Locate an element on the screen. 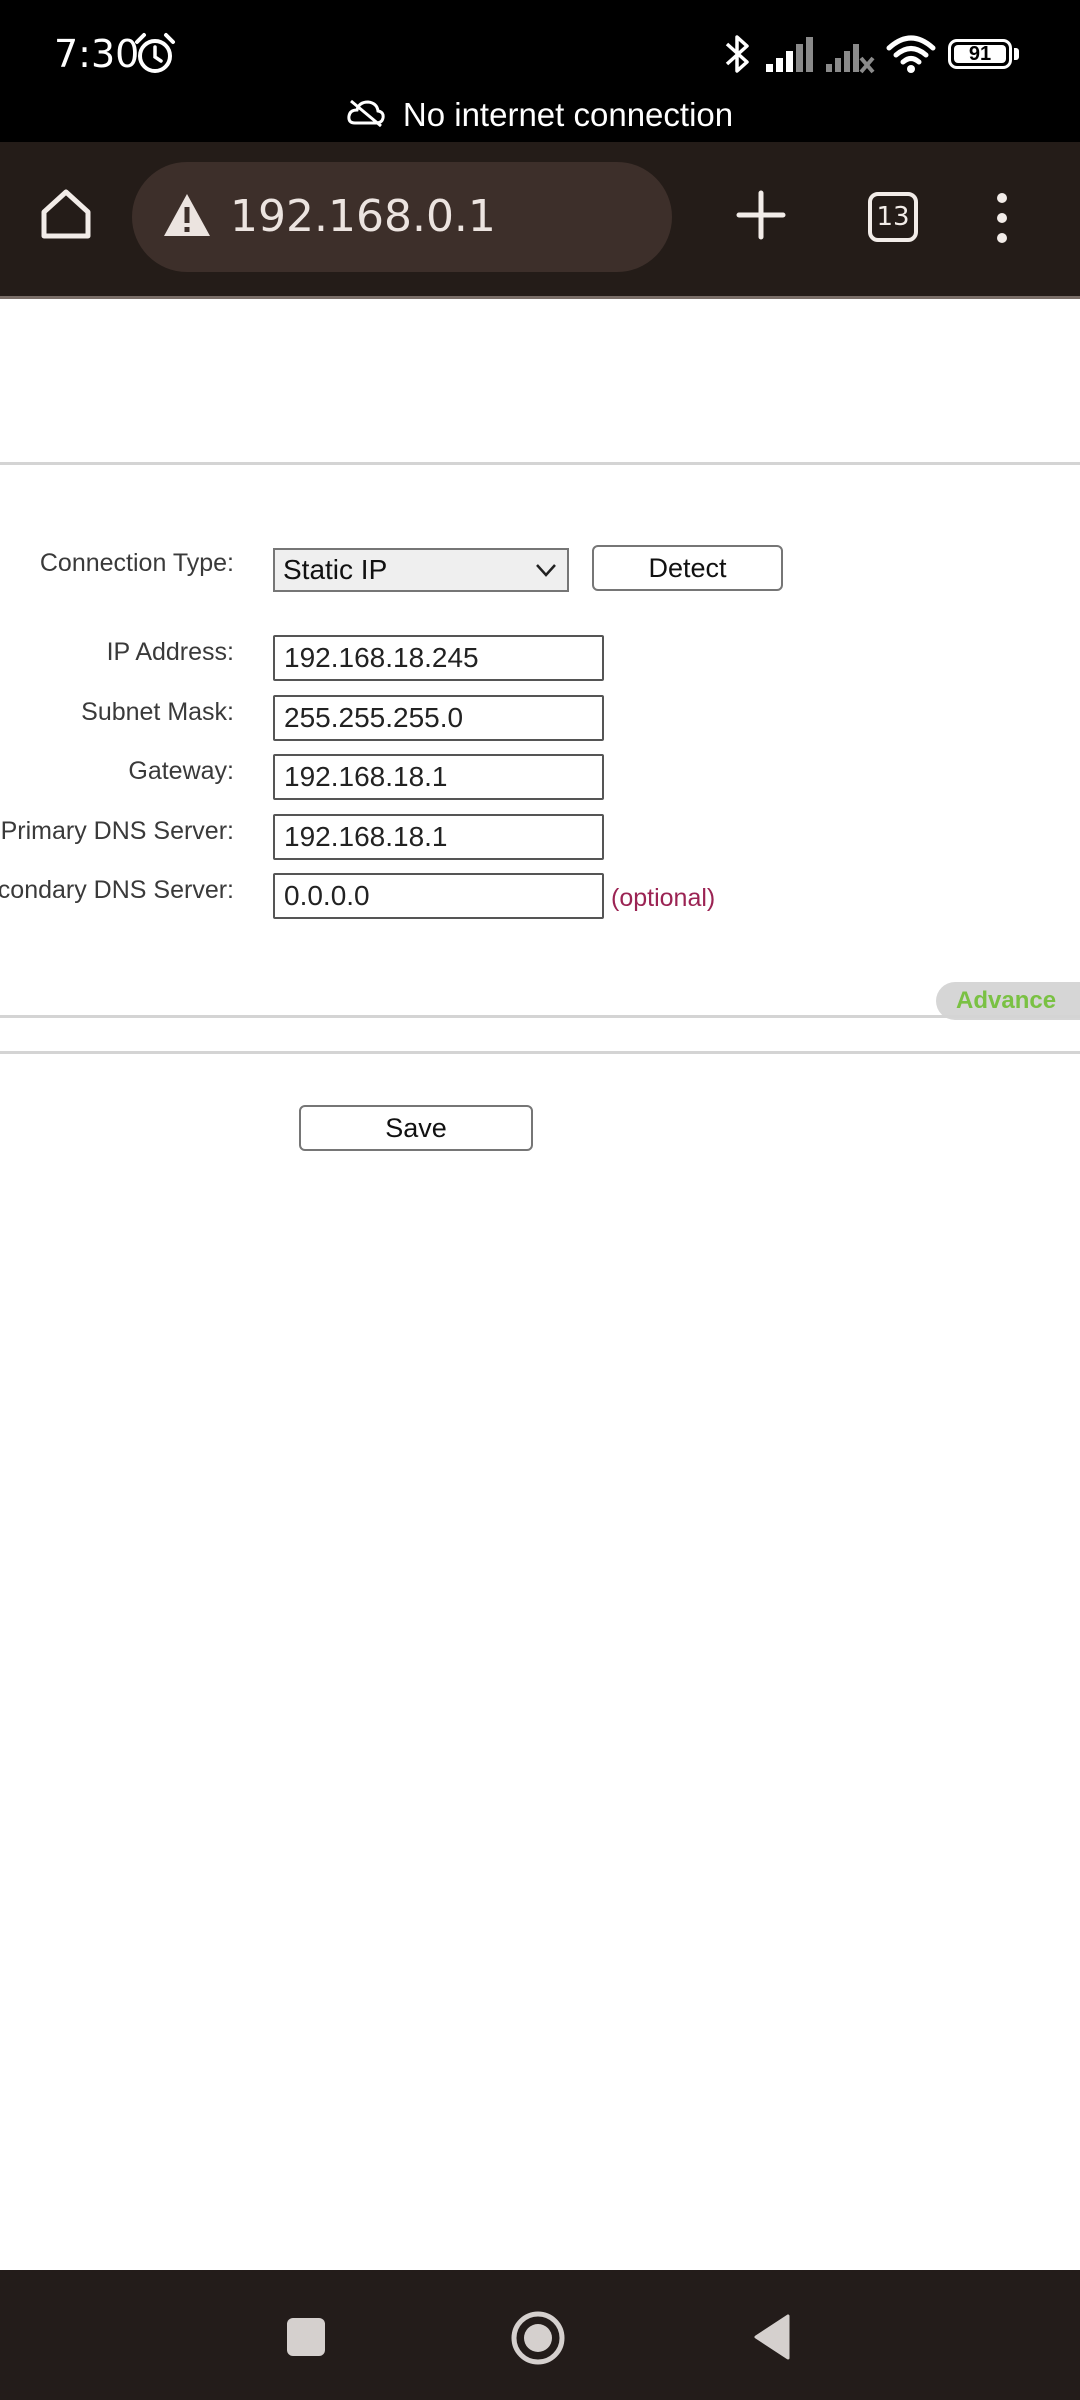  warning-icon is located at coordinates (187, 215).